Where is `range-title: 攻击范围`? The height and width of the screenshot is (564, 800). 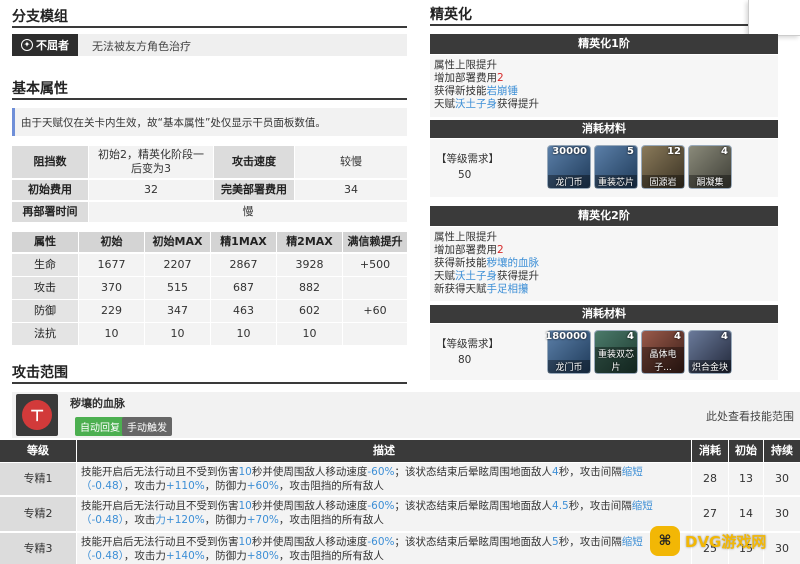
range-title: 攻击范围 is located at coordinates (40, 373).